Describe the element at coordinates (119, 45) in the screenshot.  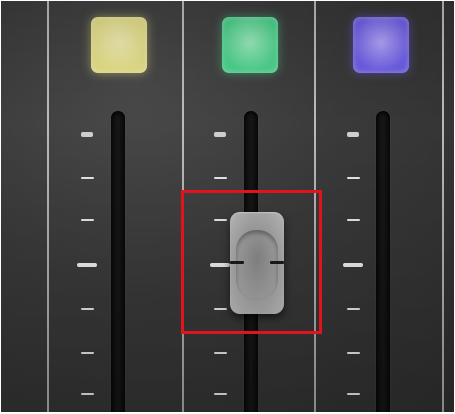
I see `yellow-pad-button` at that location.